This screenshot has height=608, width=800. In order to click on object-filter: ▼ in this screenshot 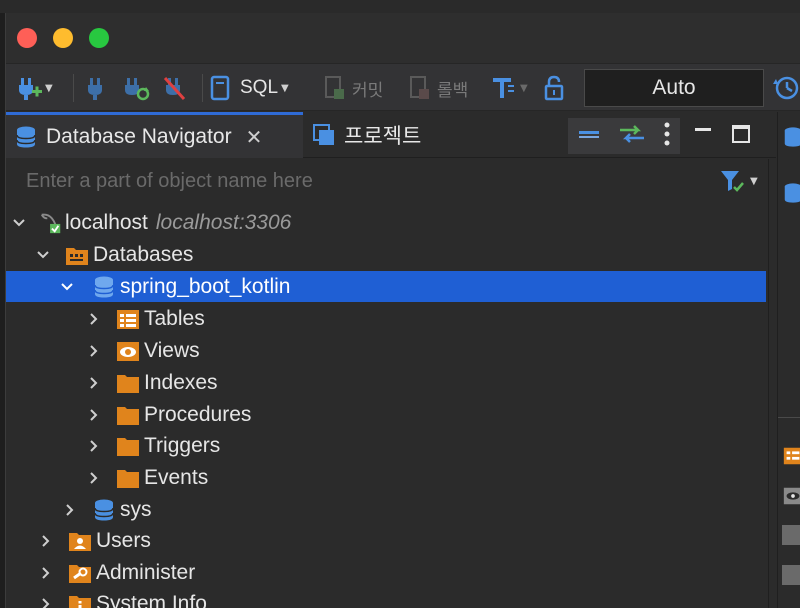, I will do `click(396, 181)`.